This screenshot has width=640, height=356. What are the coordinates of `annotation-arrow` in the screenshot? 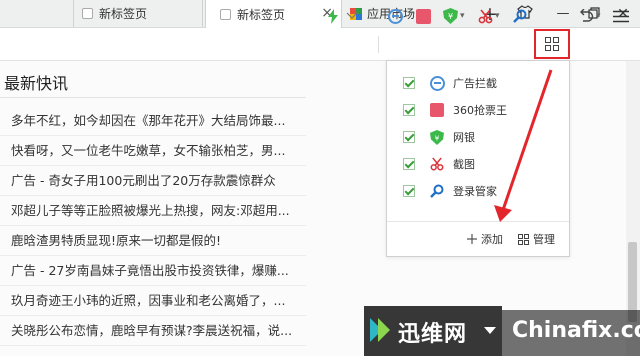 It's located at (523, 145).